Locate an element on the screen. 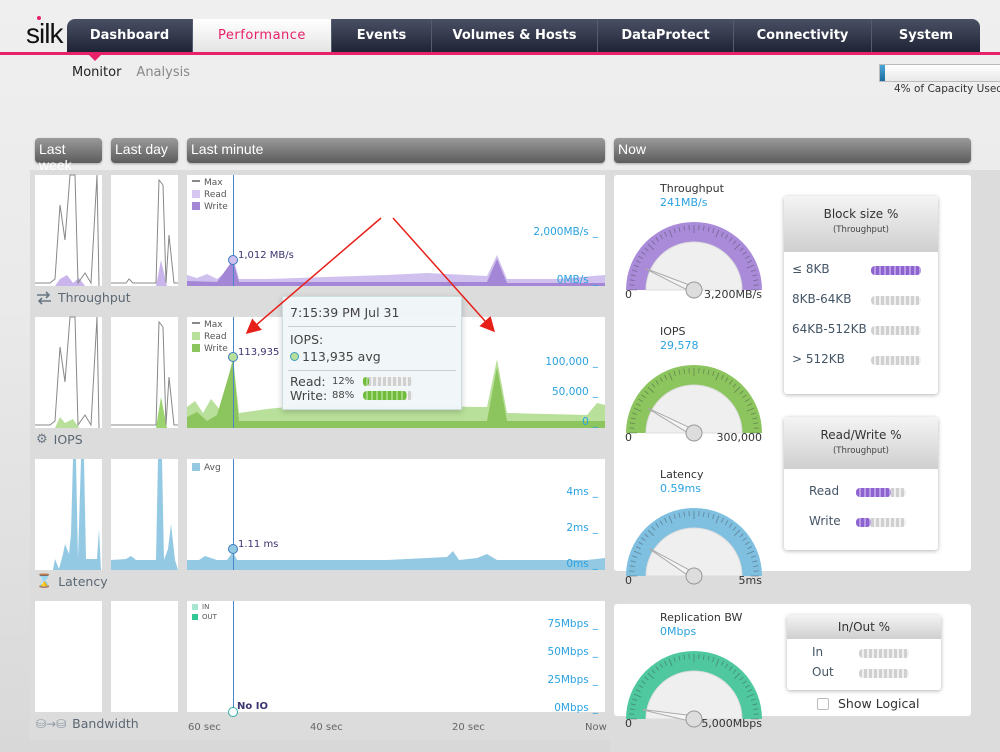 This screenshot has height=752, width=1000. legend-write-swatch is located at coordinates (196, 206).